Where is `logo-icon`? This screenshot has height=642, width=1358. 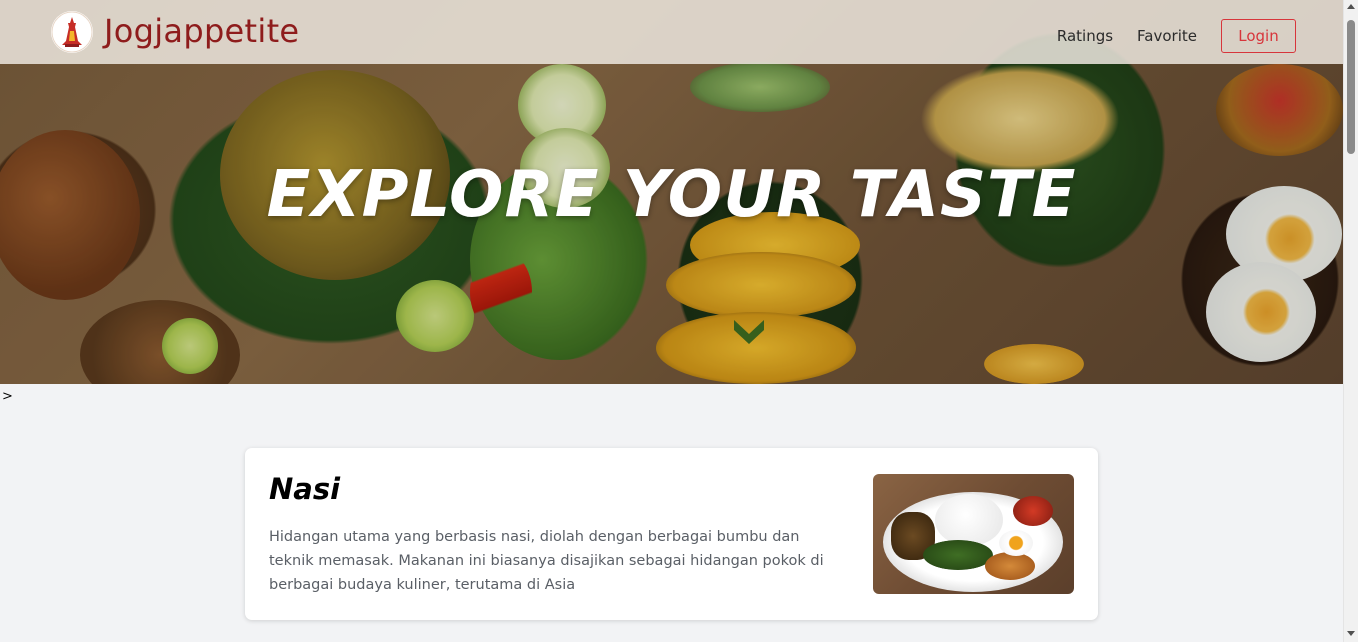 logo-icon is located at coordinates (72, 32).